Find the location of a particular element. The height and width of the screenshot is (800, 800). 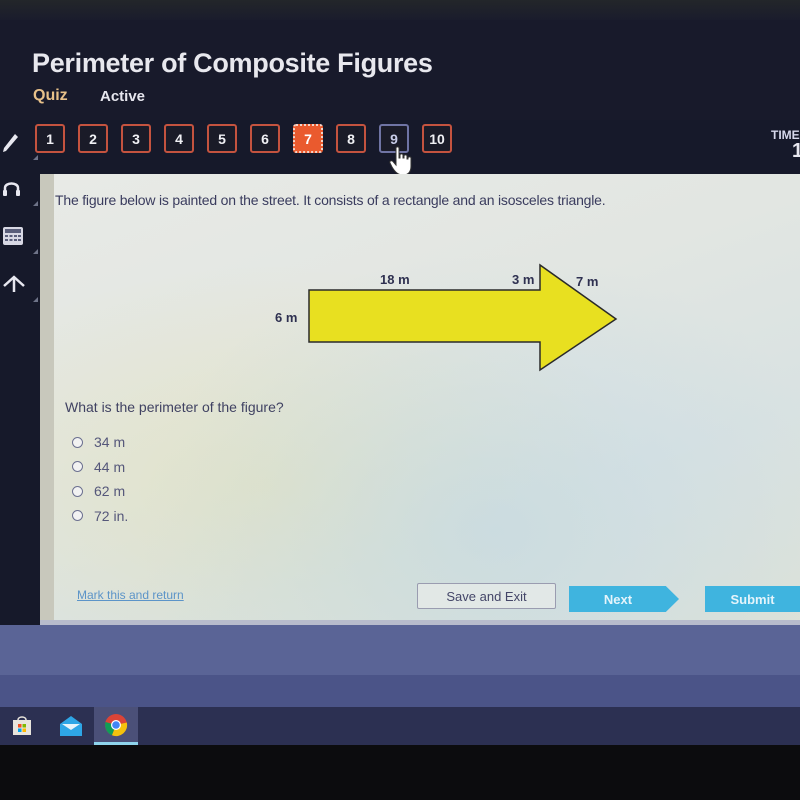

label-slant: 7 m is located at coordinates (587, 281).